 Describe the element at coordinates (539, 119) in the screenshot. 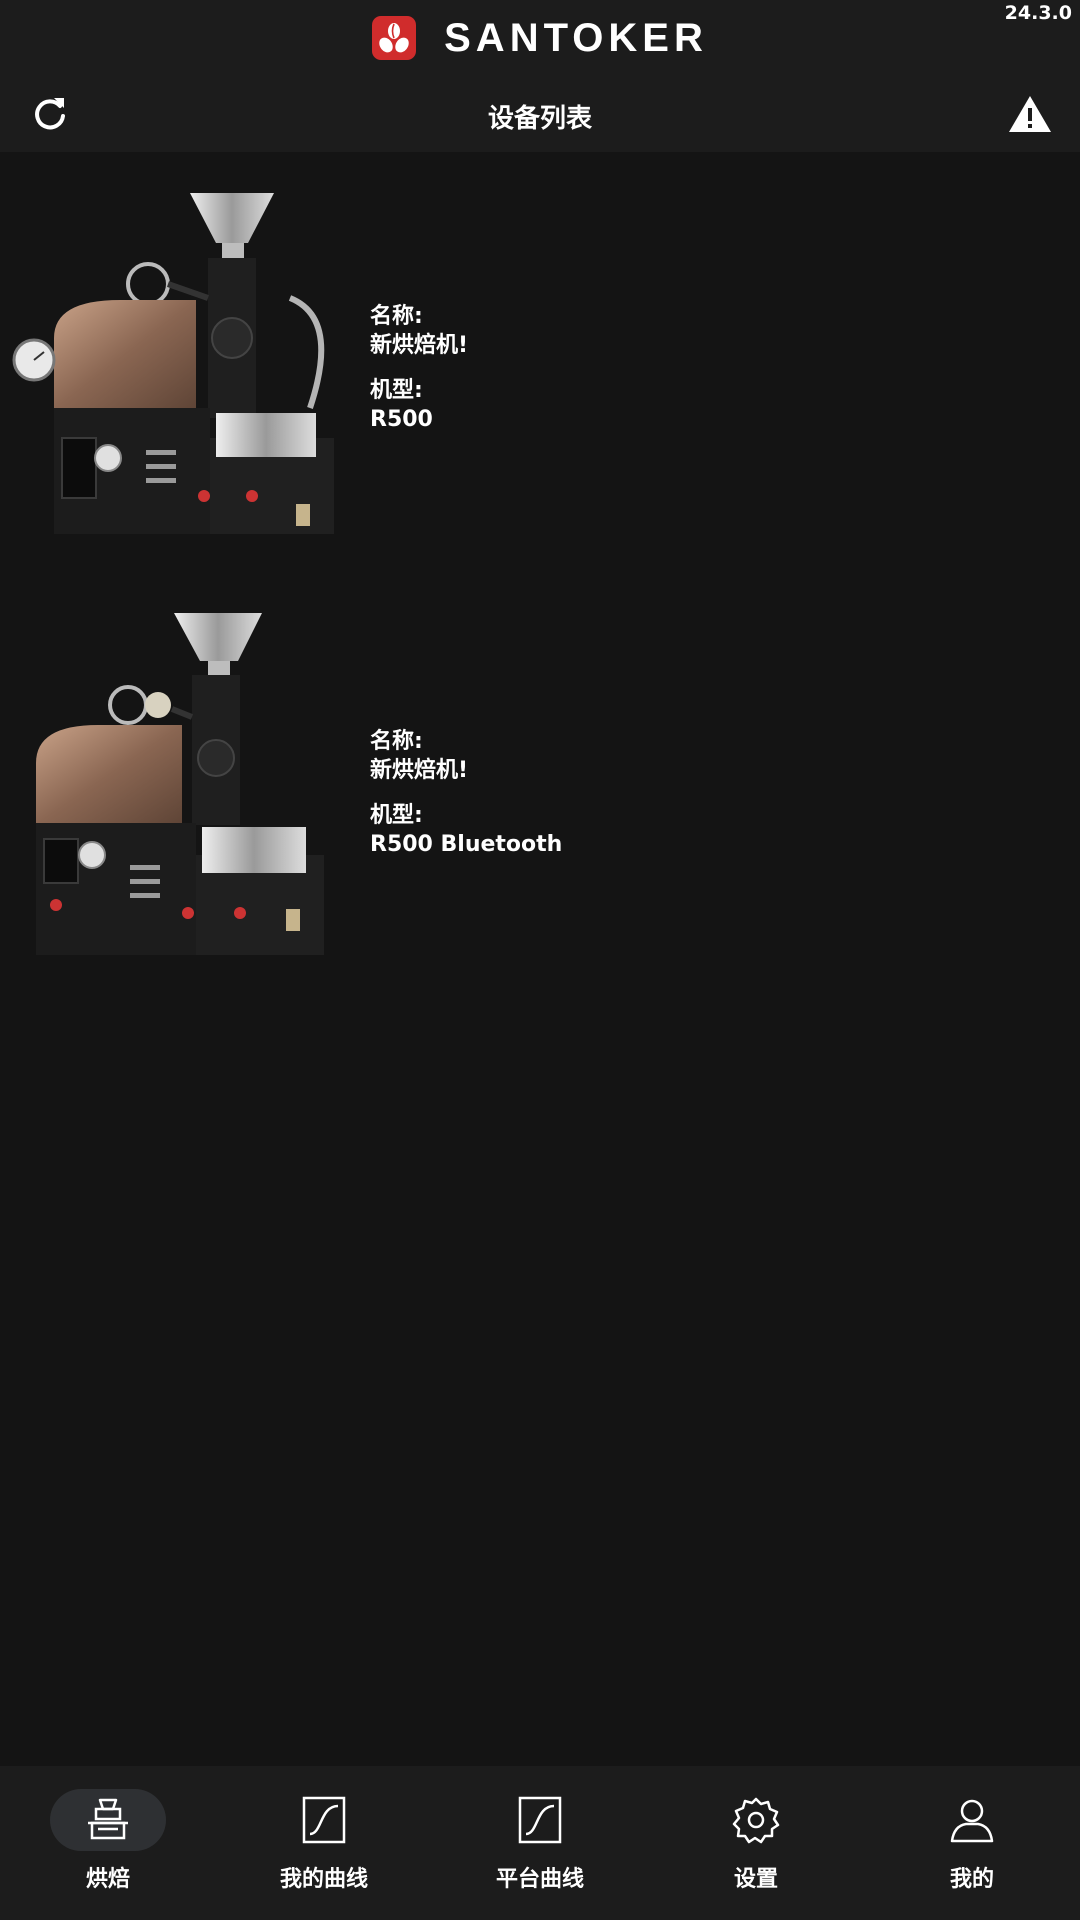

I see `page-title: 设备列表` at that location.